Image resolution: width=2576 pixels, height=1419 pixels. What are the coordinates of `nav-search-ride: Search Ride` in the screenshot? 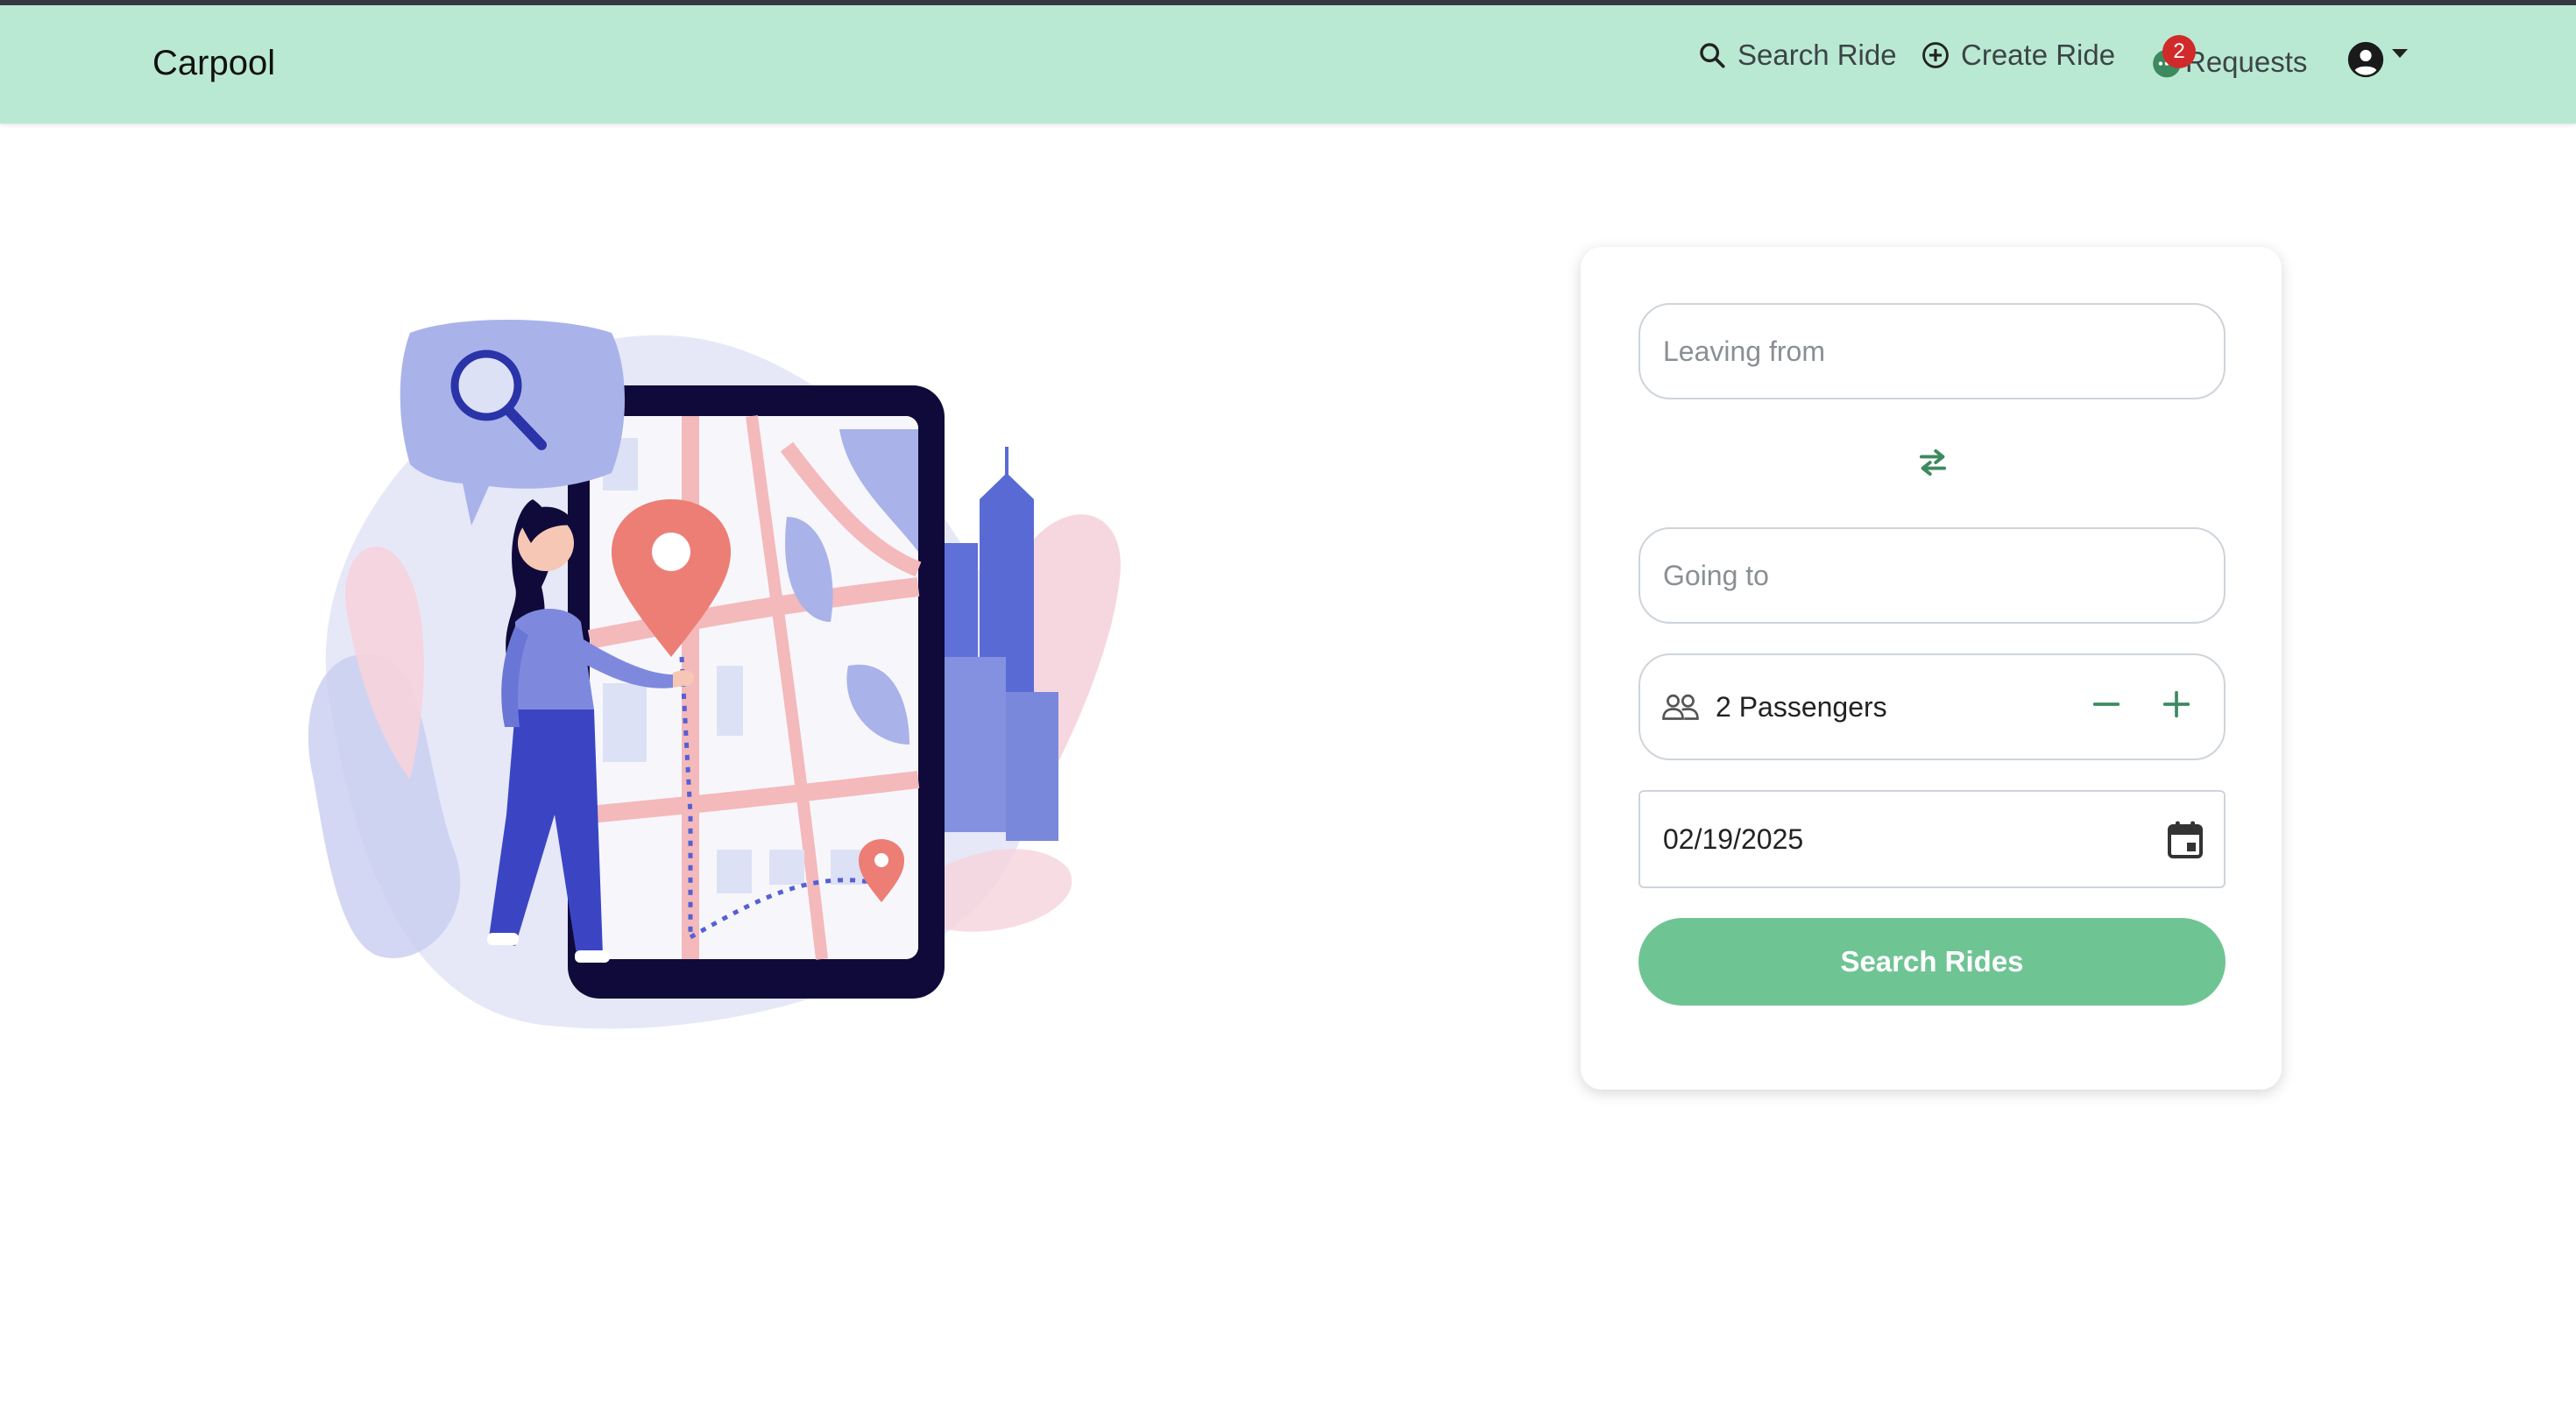 It's located at (1797, 55).